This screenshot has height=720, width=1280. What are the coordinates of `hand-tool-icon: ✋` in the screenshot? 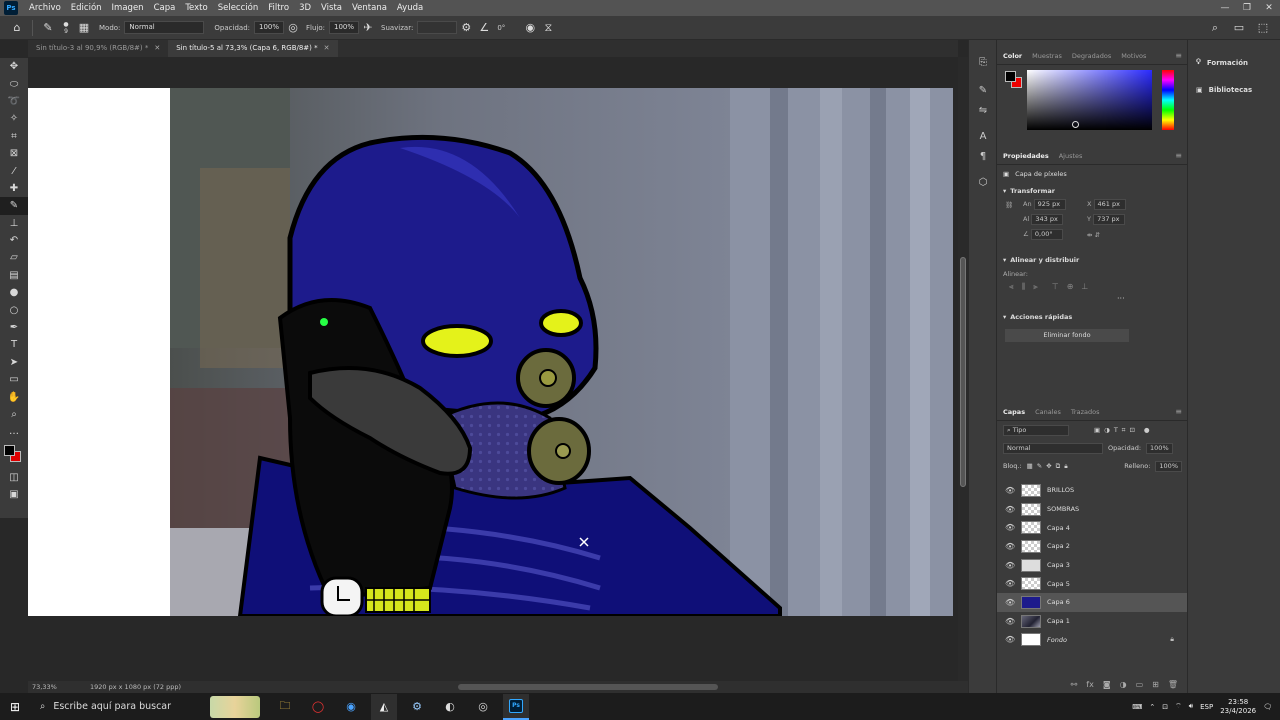 It's located at (14, 396).